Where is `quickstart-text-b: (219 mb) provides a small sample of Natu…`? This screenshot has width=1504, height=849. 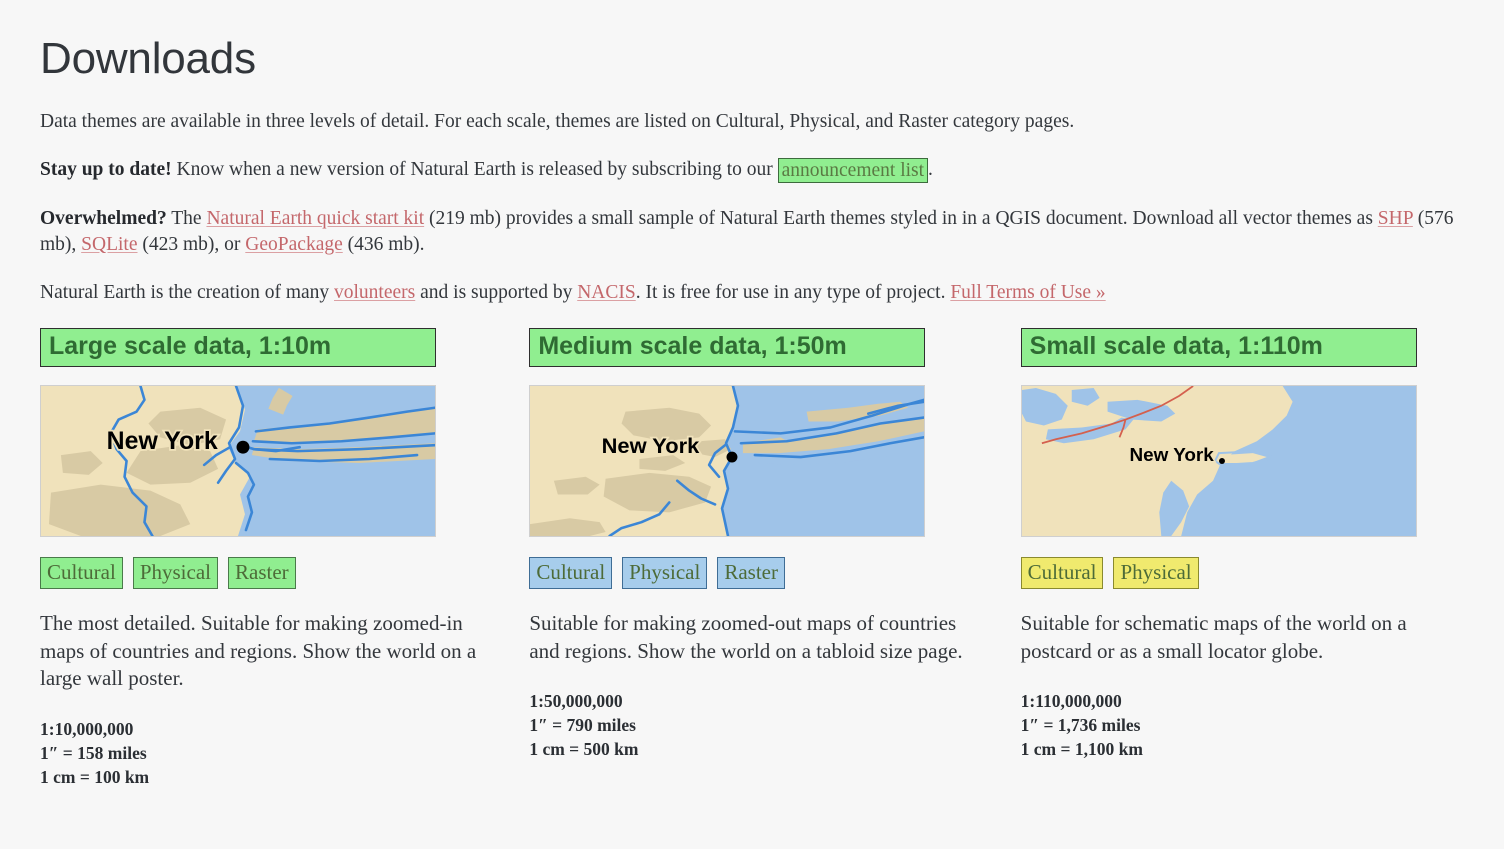 quickstart-text-b: (219 mb) provides a small sample of Natu… is located at coordinates (901, 218).